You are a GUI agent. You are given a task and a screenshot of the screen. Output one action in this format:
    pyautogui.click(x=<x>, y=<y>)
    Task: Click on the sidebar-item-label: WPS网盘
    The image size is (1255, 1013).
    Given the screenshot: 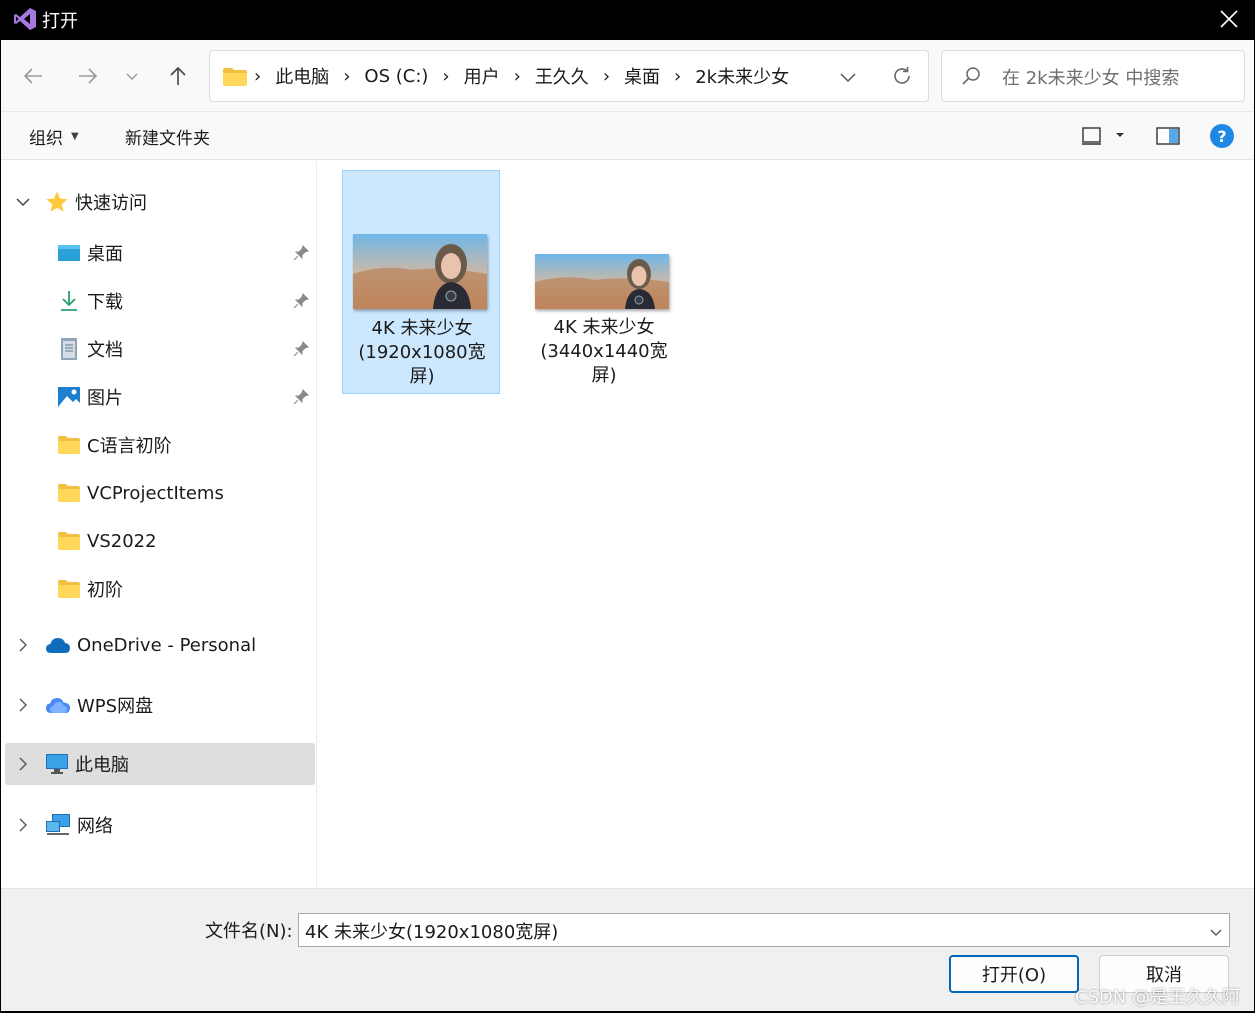 What is the action you would take?
    pyautogui.click(x=115, y=706)
    